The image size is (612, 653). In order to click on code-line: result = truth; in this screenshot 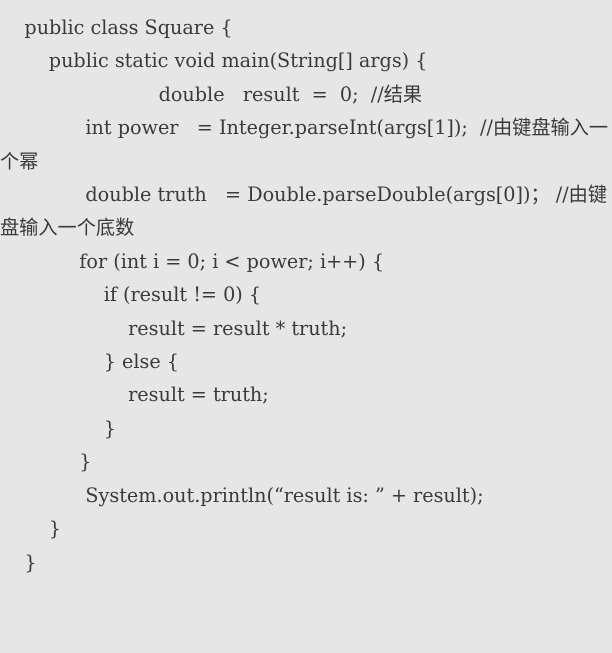, I will do `click(134, 395)`.